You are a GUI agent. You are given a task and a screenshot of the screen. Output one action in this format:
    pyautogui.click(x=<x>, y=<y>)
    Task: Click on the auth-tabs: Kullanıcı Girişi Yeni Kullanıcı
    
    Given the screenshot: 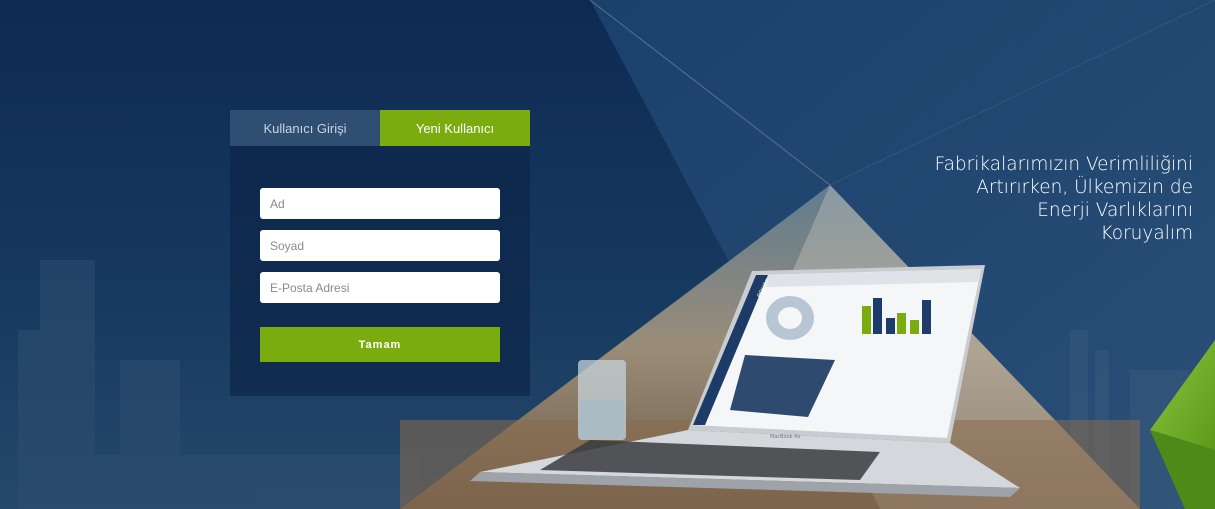 What is the action you would take?
    pyautogui.click(x=380, y=128)
    